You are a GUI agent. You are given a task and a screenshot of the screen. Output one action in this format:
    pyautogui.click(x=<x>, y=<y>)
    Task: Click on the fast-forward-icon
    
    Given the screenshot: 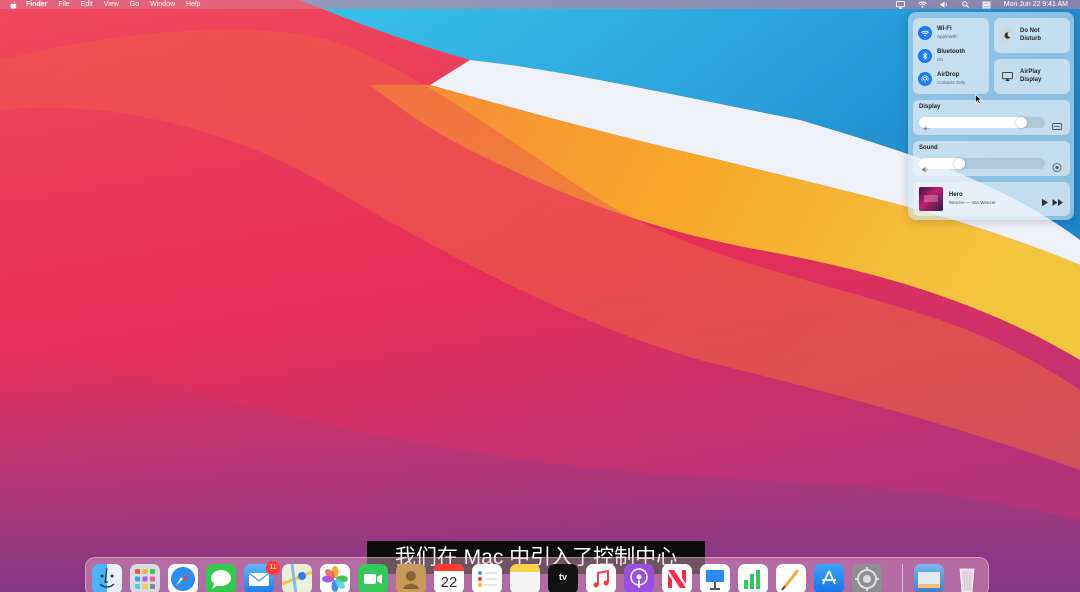 What is the action you would take?
    pyautogui.click(x=1058, y=200)
    